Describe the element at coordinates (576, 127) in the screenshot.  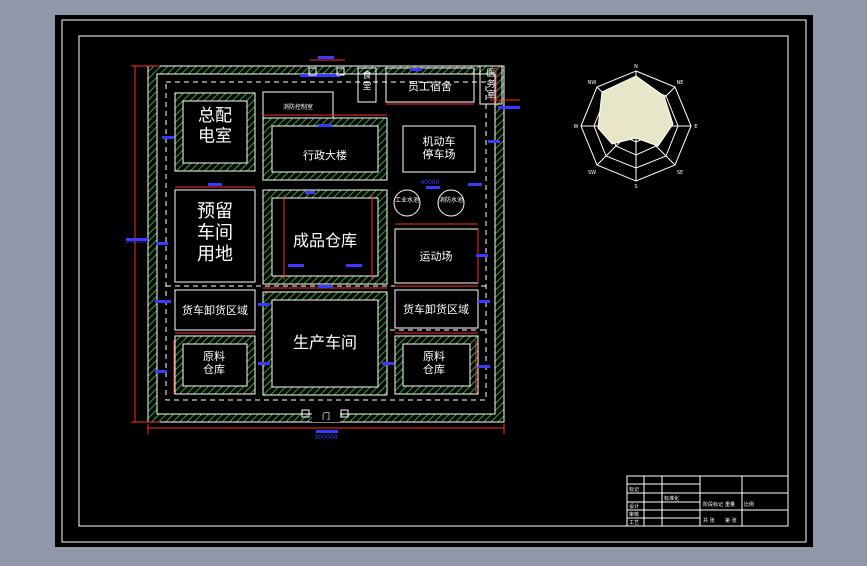
I see `rose-w: W` at that location.